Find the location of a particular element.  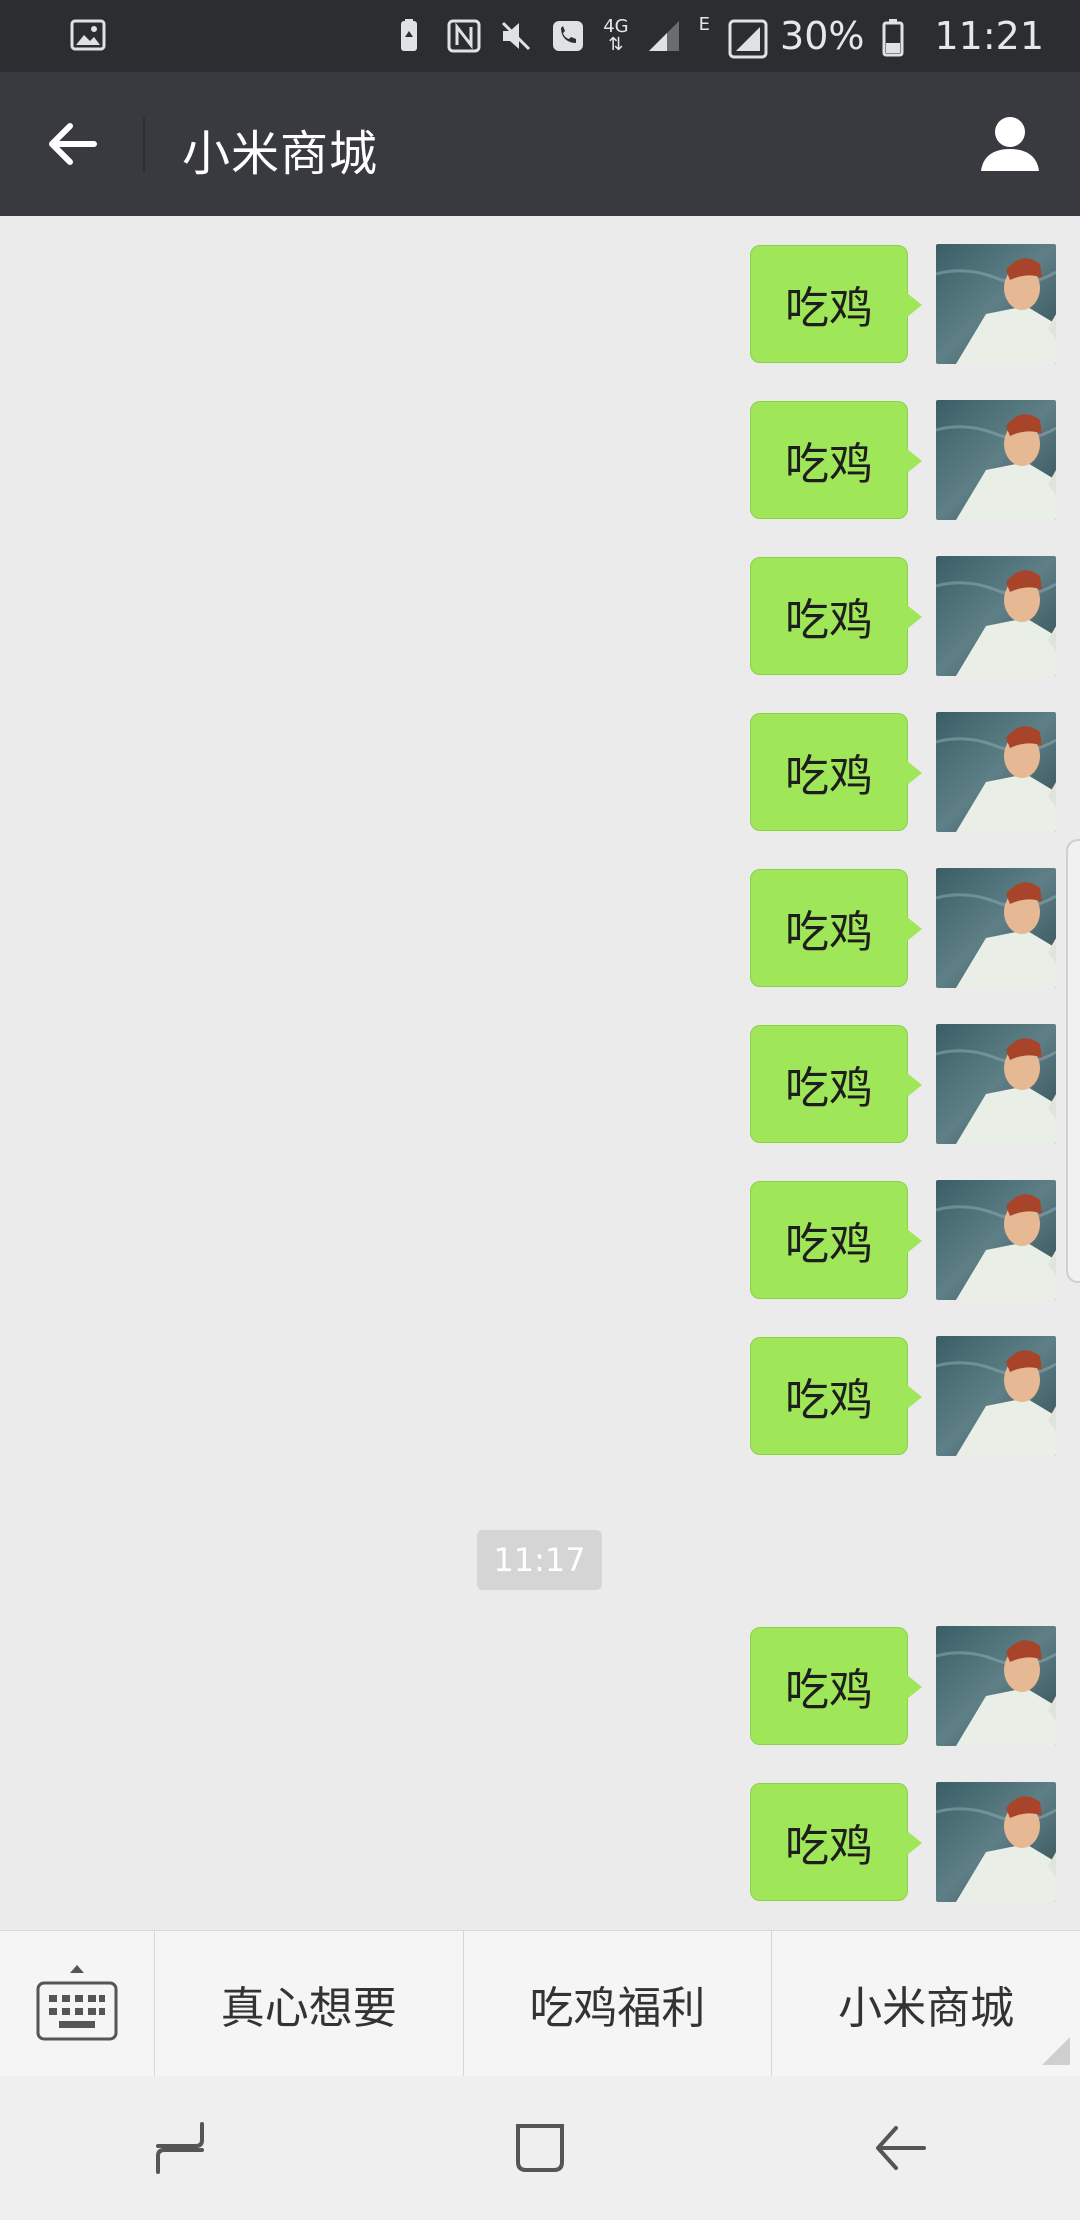

nfc-icon is located at coordinates (464, 36).